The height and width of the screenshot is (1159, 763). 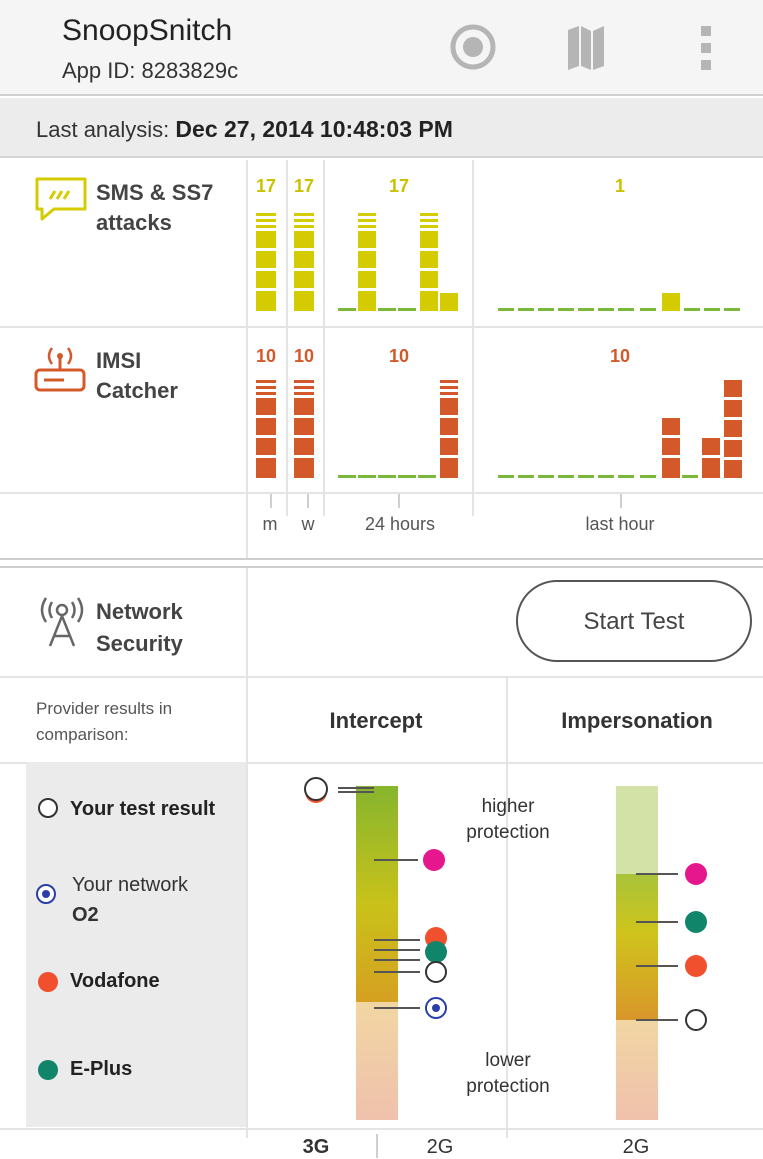 What do you see at coordinates (706, 49) in the screenshot?
I see `overflow-menu-icon` at bounding box center [706, 49].